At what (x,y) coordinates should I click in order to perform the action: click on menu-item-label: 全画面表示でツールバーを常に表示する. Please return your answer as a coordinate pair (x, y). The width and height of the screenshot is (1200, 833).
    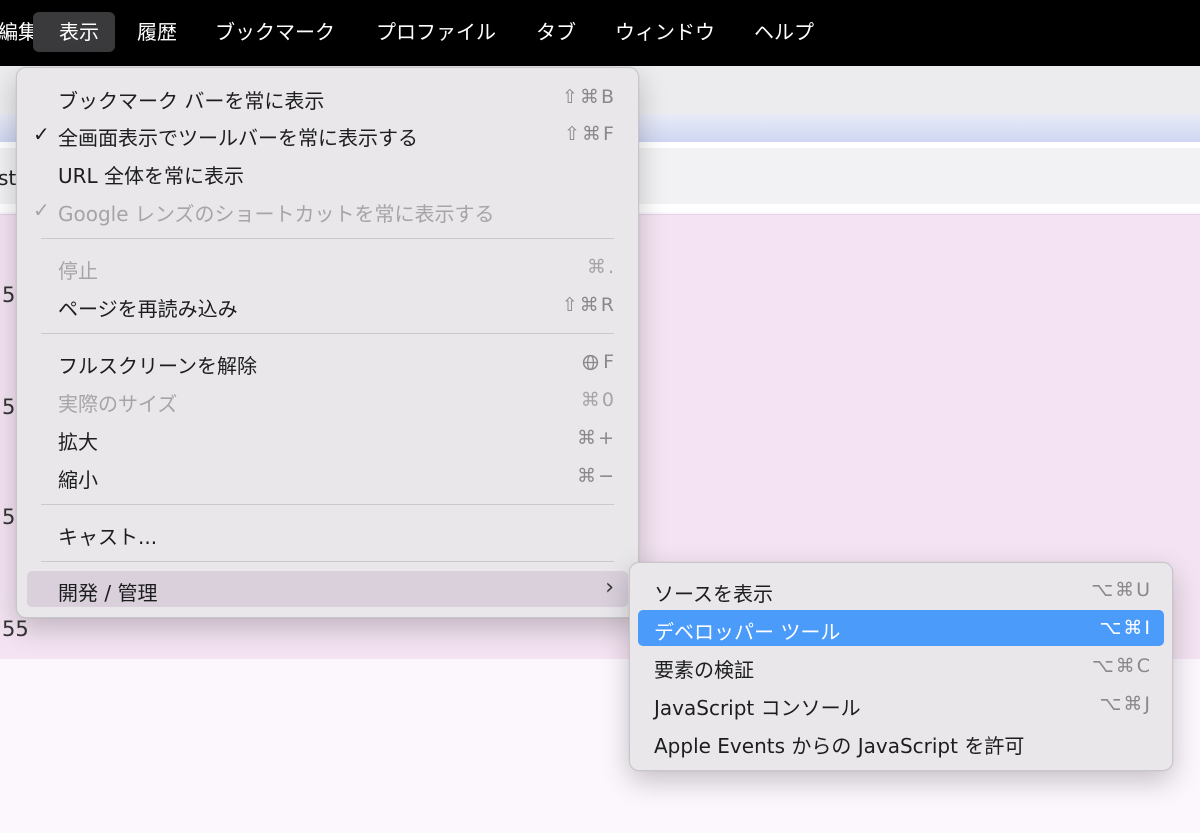
    Looking at the image, I should click on (238, 138).